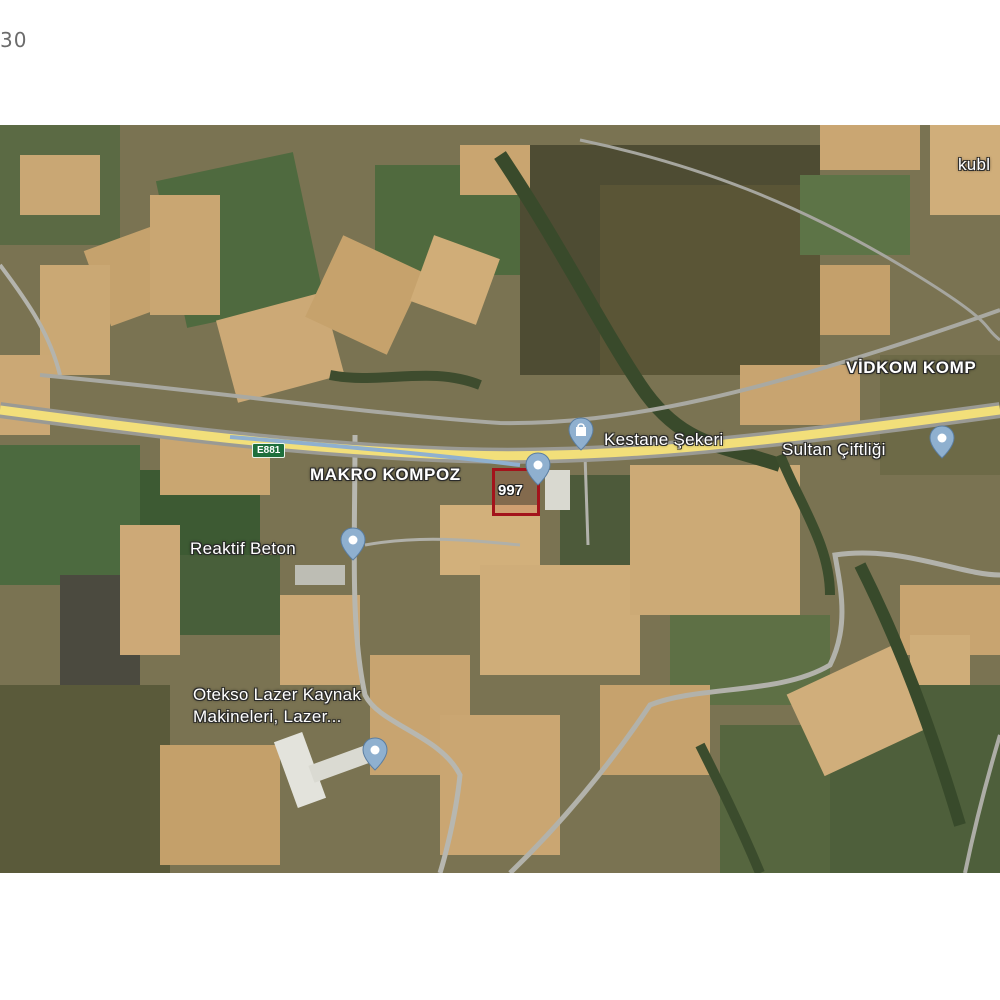  I want to click on place-label-kubl: kubl, so click(974, 165).